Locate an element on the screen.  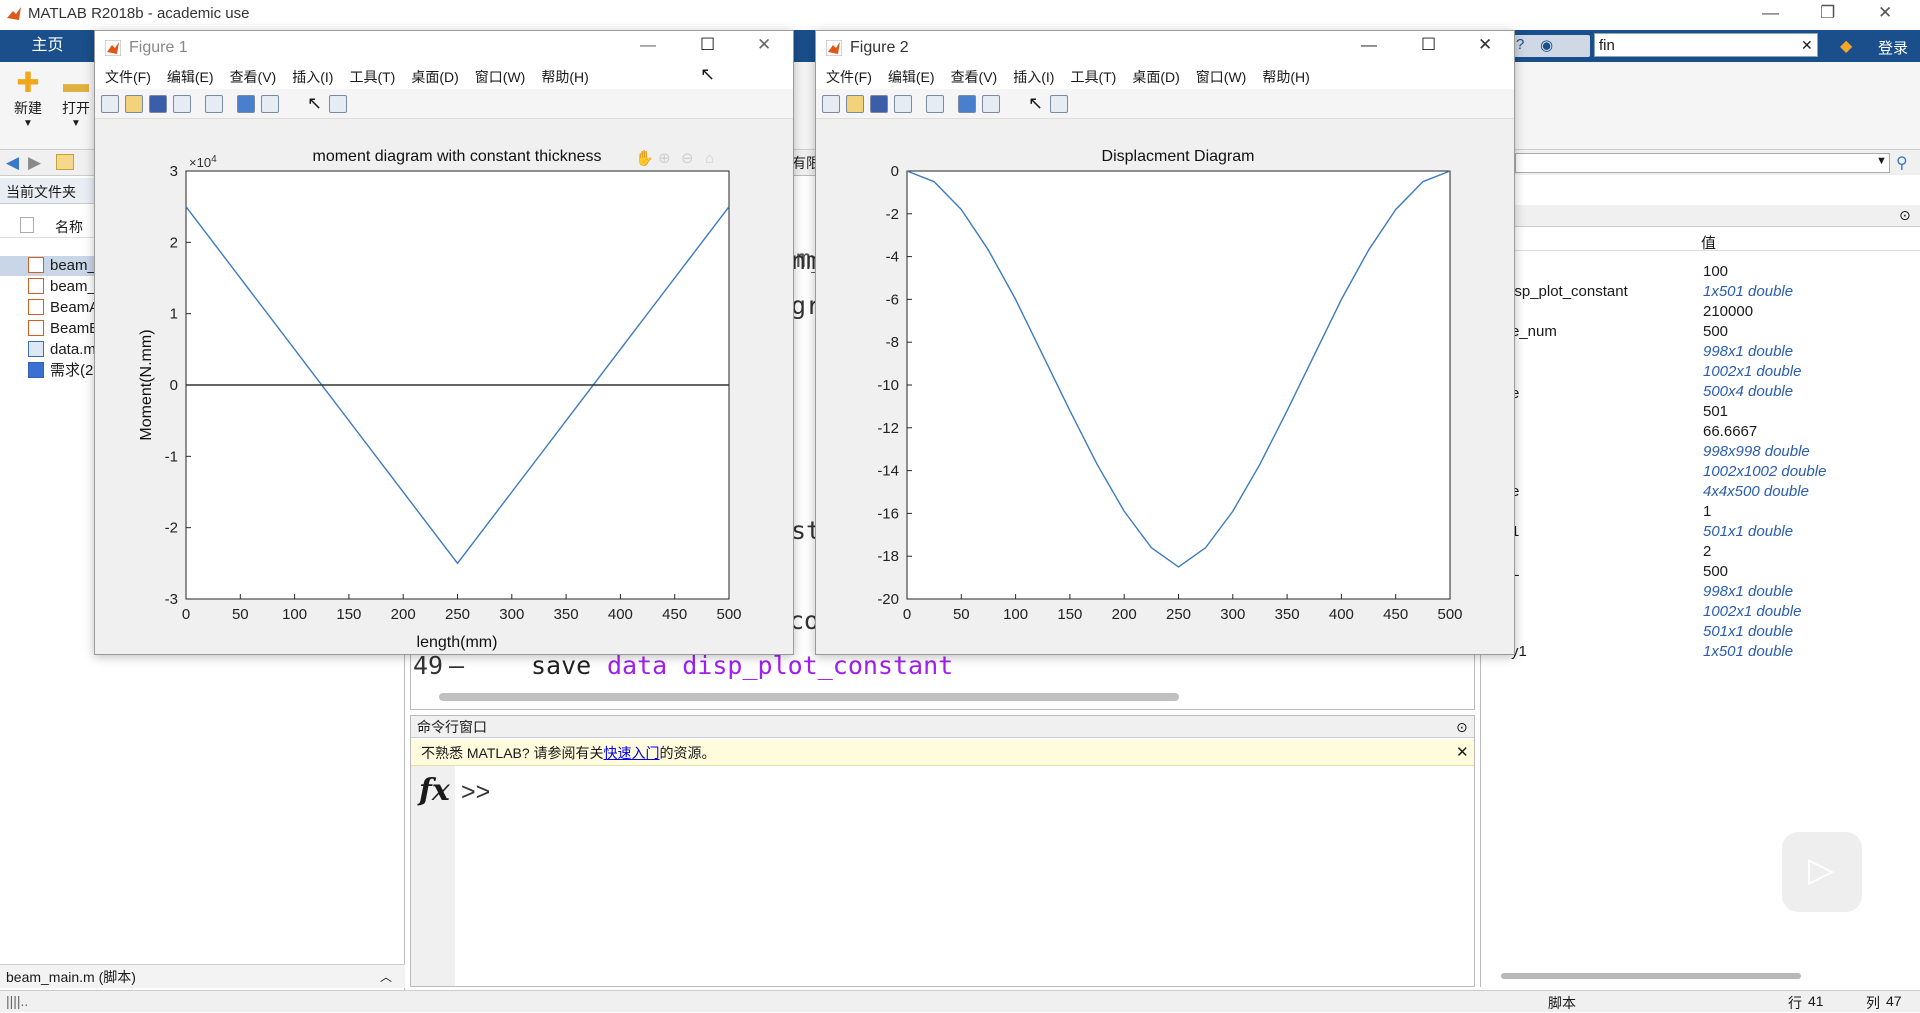
notification-icon: ◆ is located at coordinates (1846, 46).